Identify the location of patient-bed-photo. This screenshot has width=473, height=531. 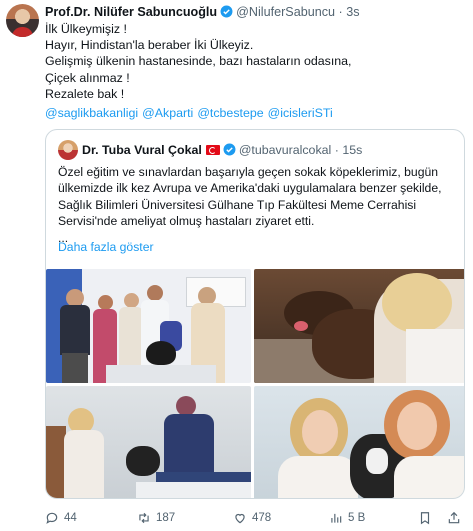
(148, 442).